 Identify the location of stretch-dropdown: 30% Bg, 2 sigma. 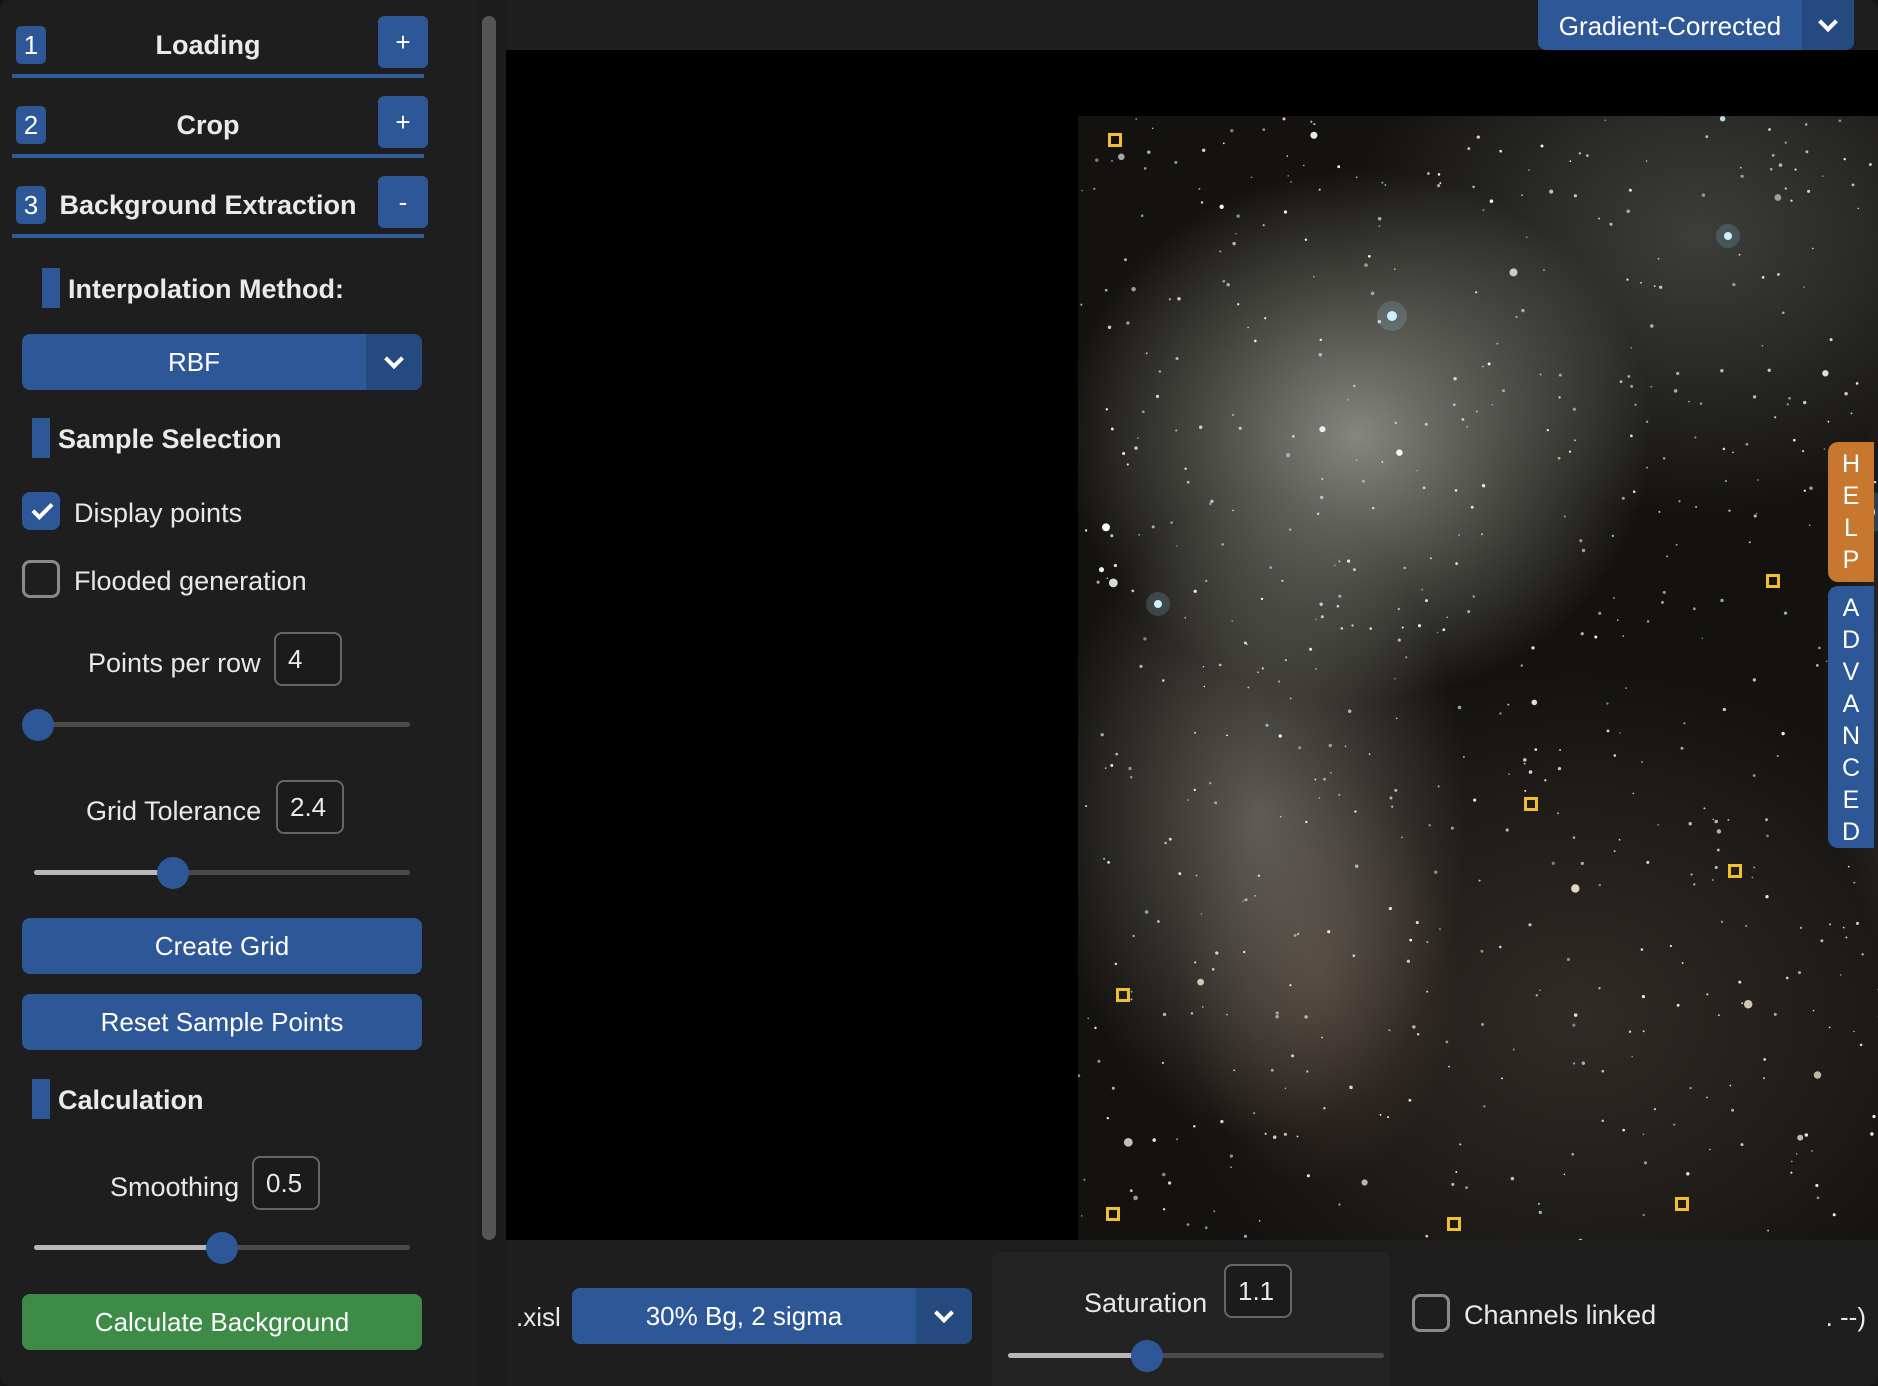
(772, 1316).